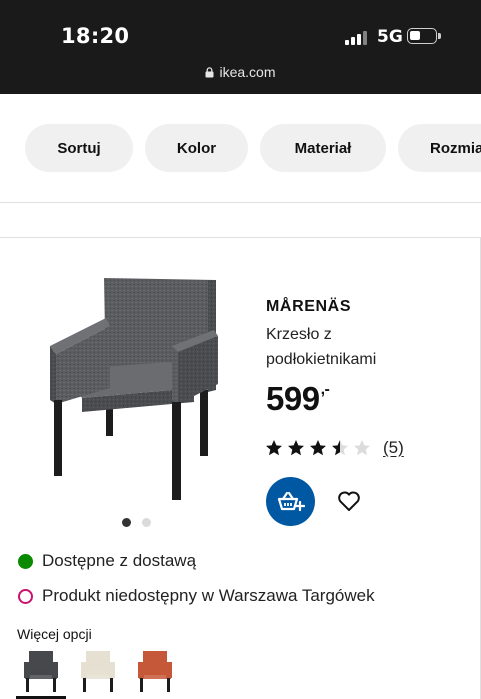 The image size is (481, 699). Describe the element at coordinates (79, 148) in the screenshot. I see `filter-sort-button: Sortuj` at that location.